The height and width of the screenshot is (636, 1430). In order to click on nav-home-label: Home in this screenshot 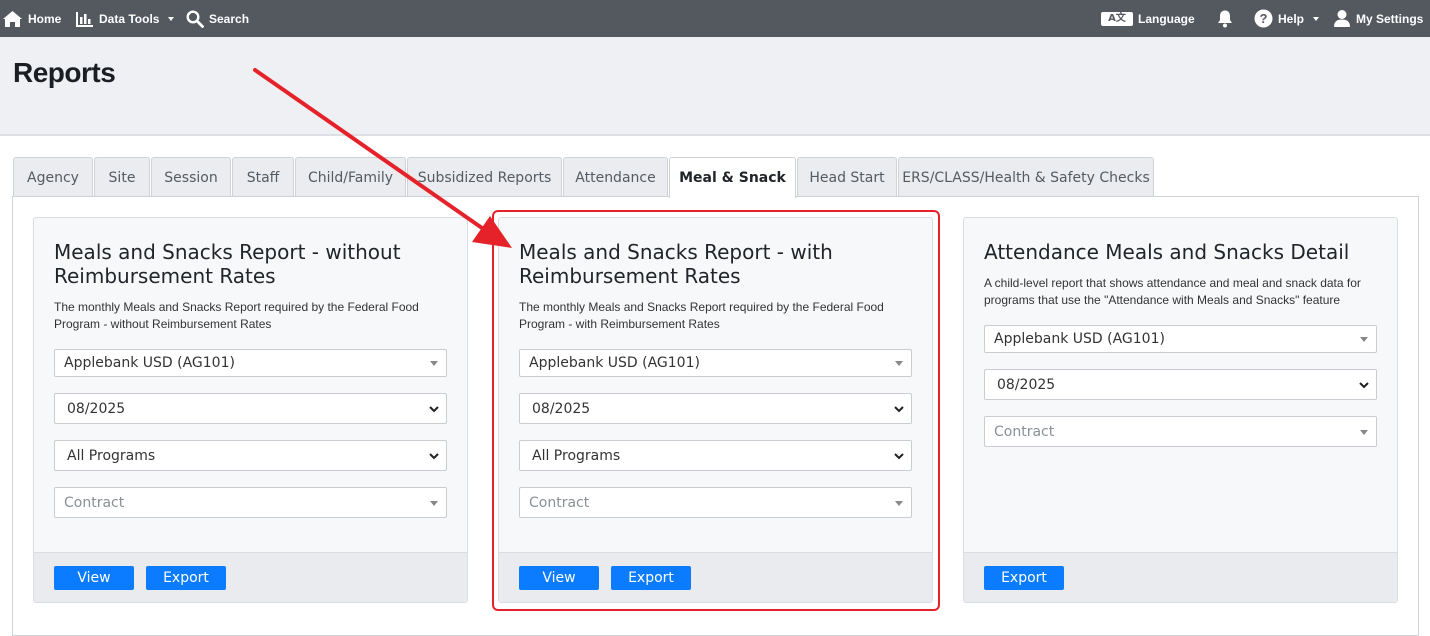, I will do `click(45, 18)`.